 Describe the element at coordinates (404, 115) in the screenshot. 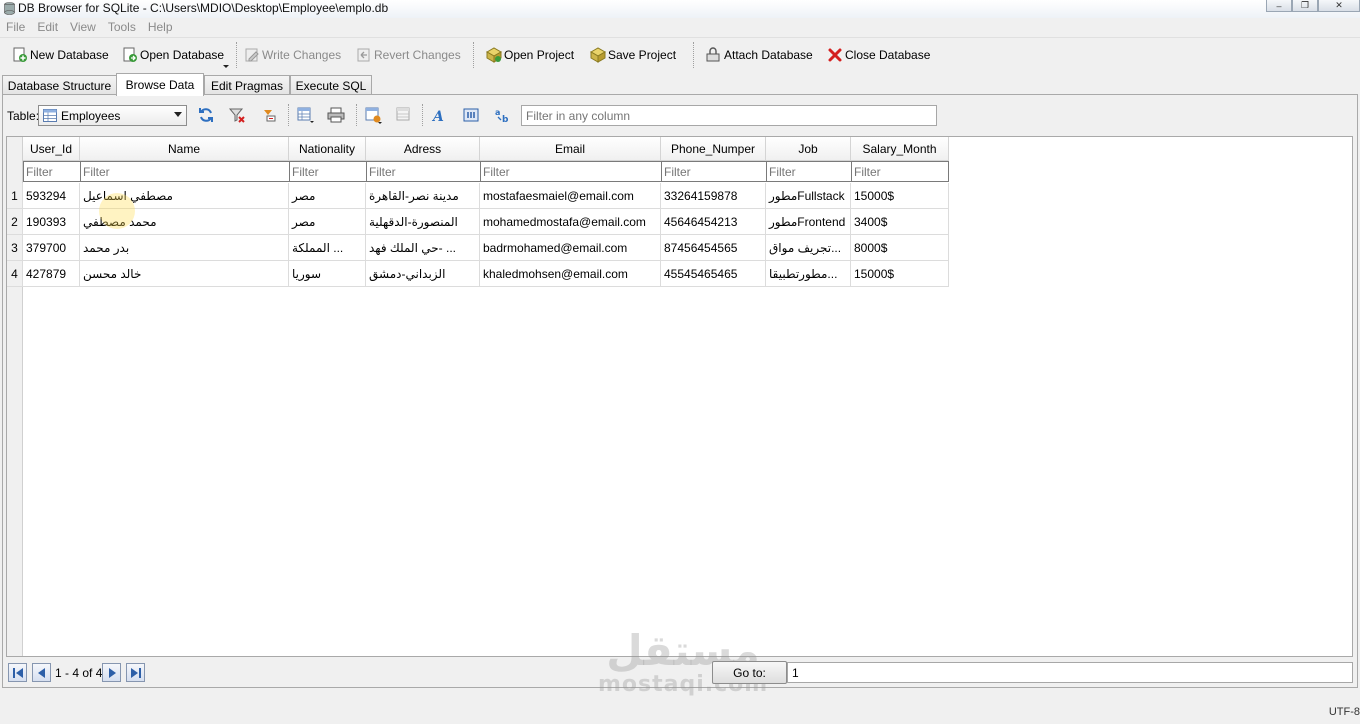

I see `delete-record-button` at that location.